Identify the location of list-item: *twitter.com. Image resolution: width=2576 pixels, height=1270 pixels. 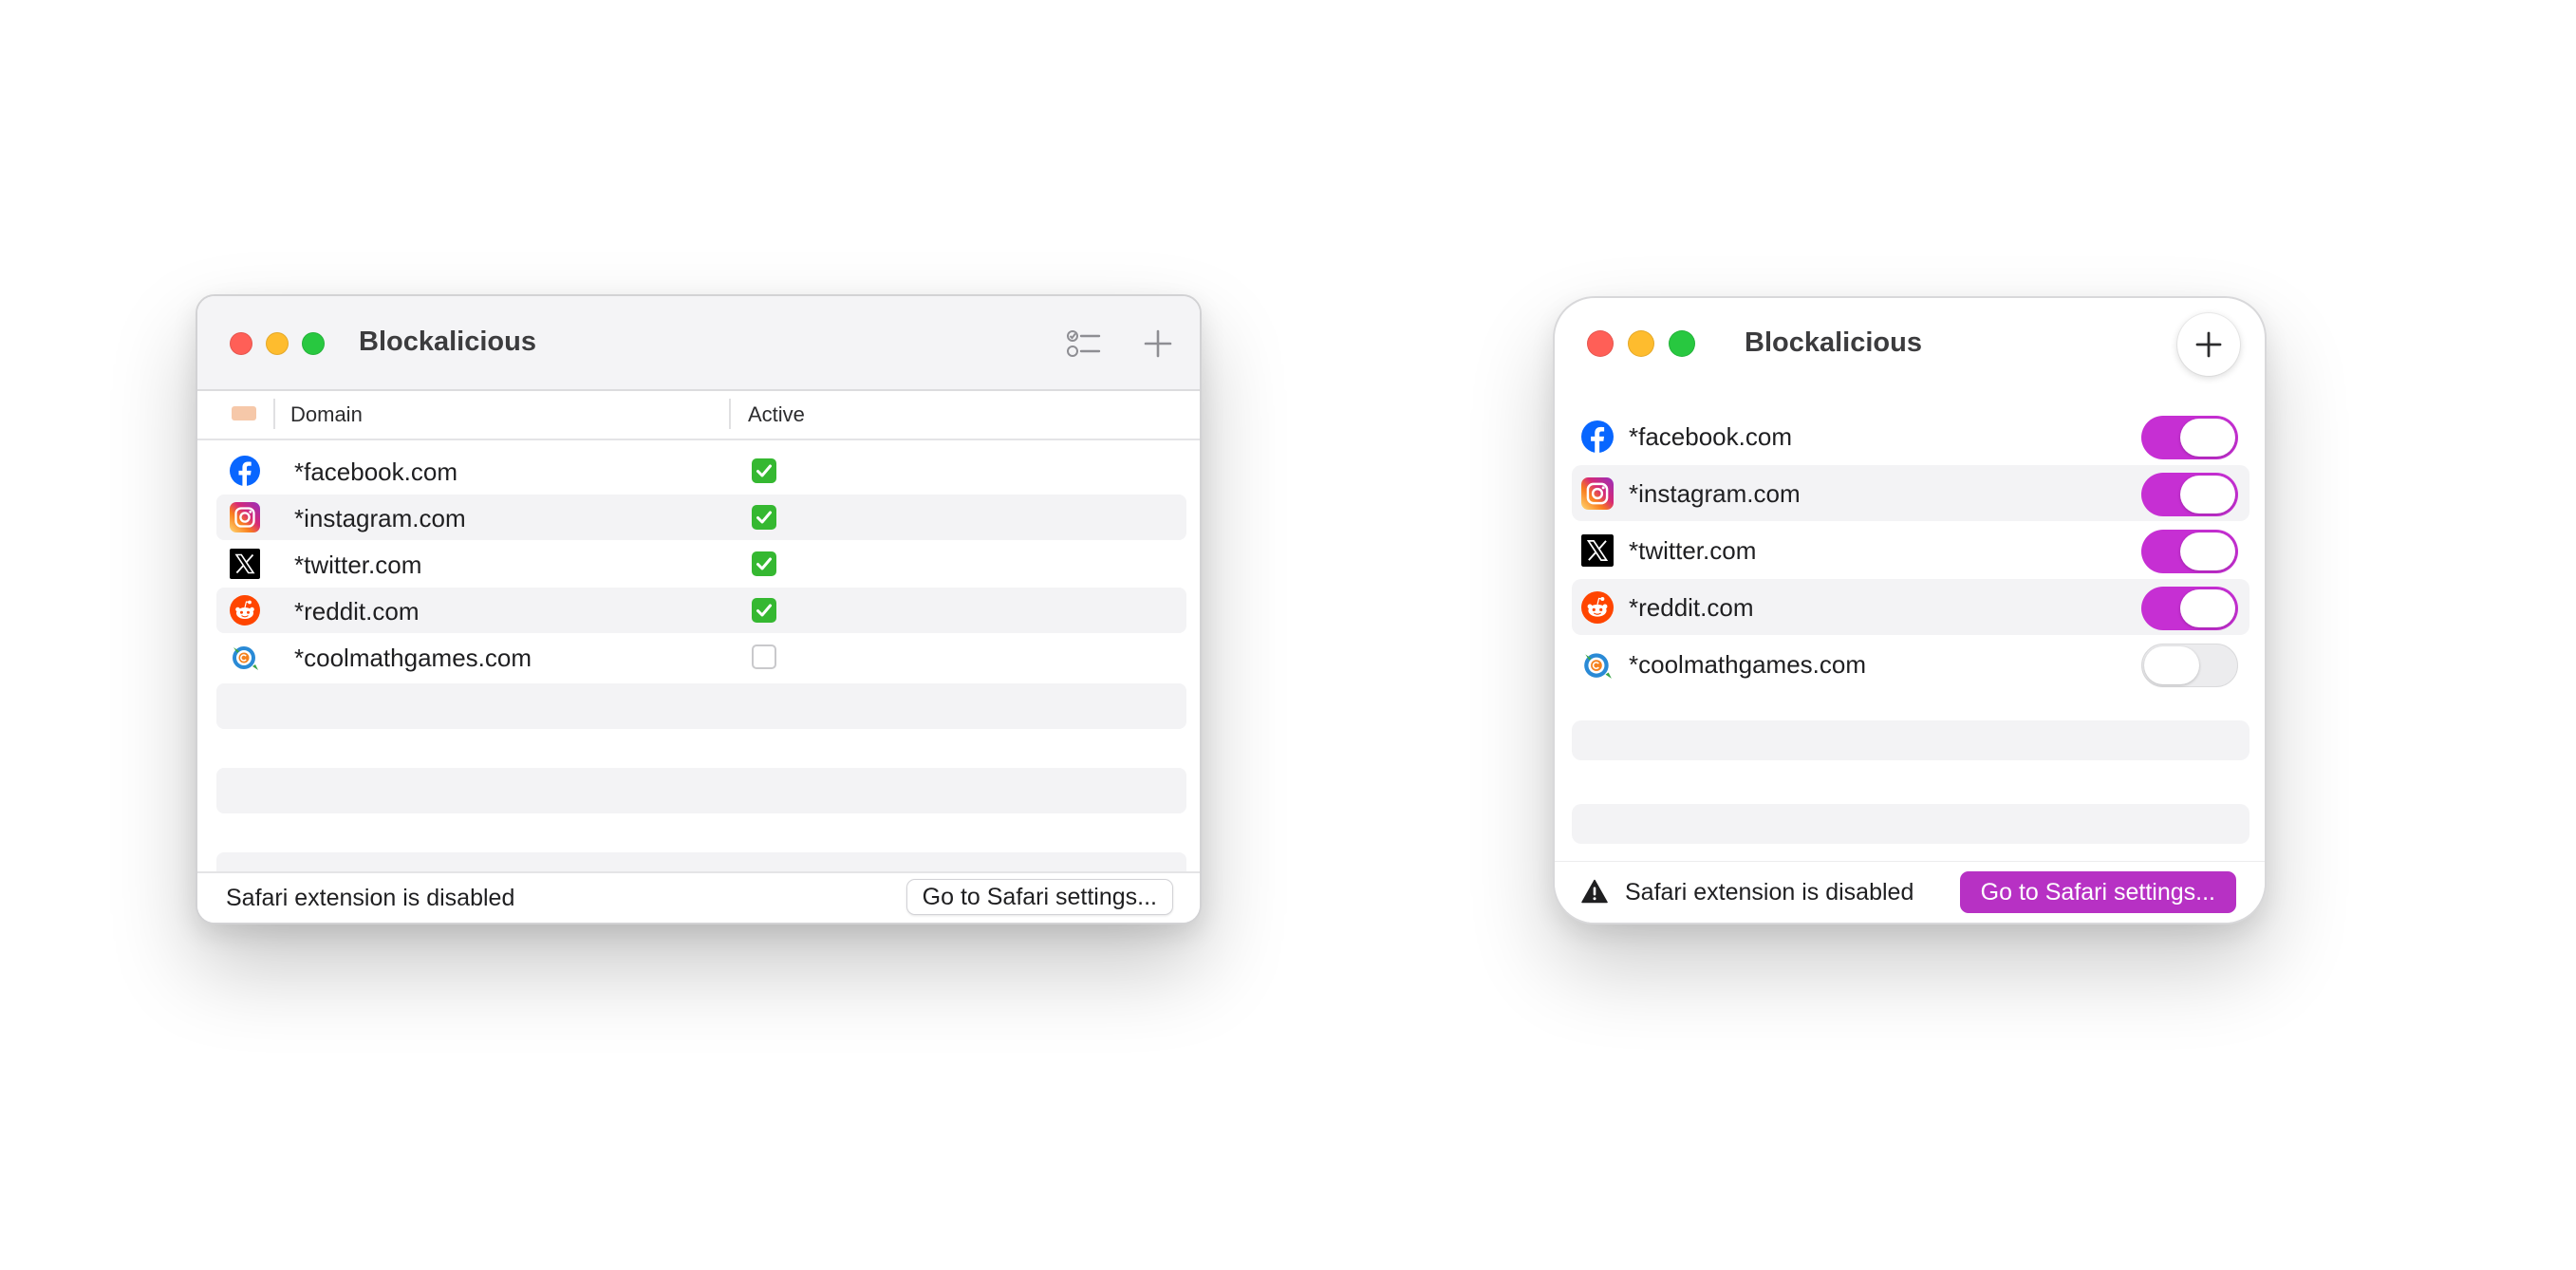
(1911, 550).